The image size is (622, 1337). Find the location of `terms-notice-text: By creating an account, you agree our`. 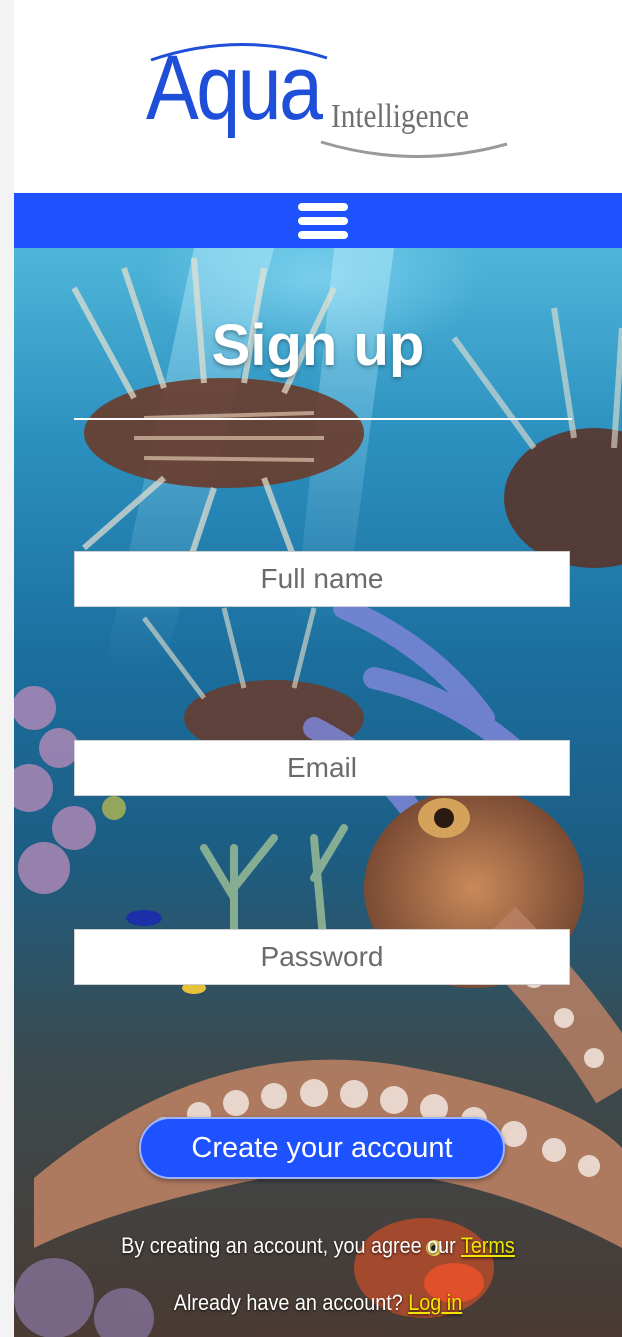

terms-notice-text: By creating an account, you agree our is located at coordinates (291, 1245).